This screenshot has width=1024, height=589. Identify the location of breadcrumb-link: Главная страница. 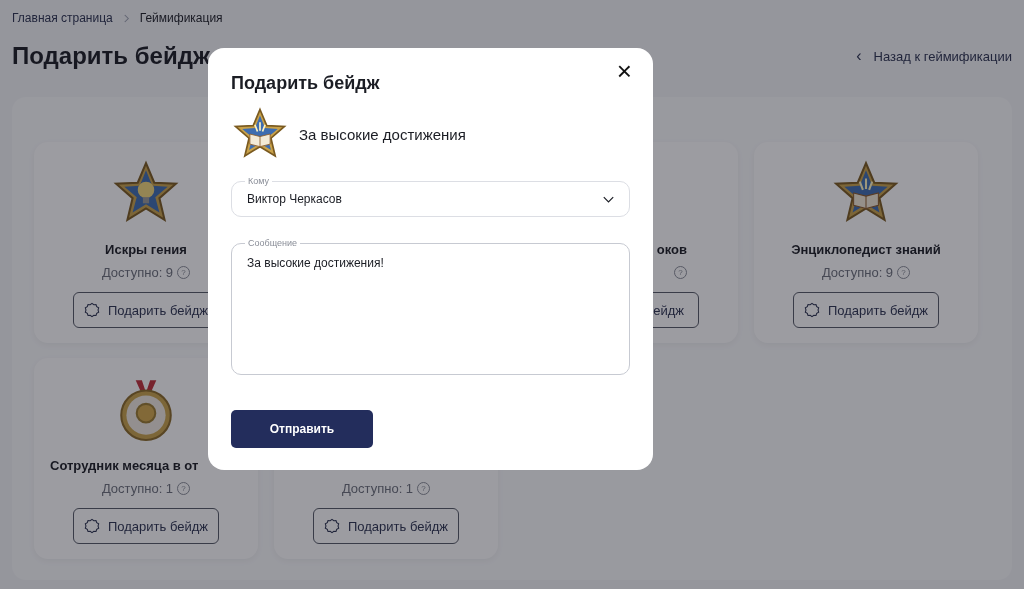
(62, 18).